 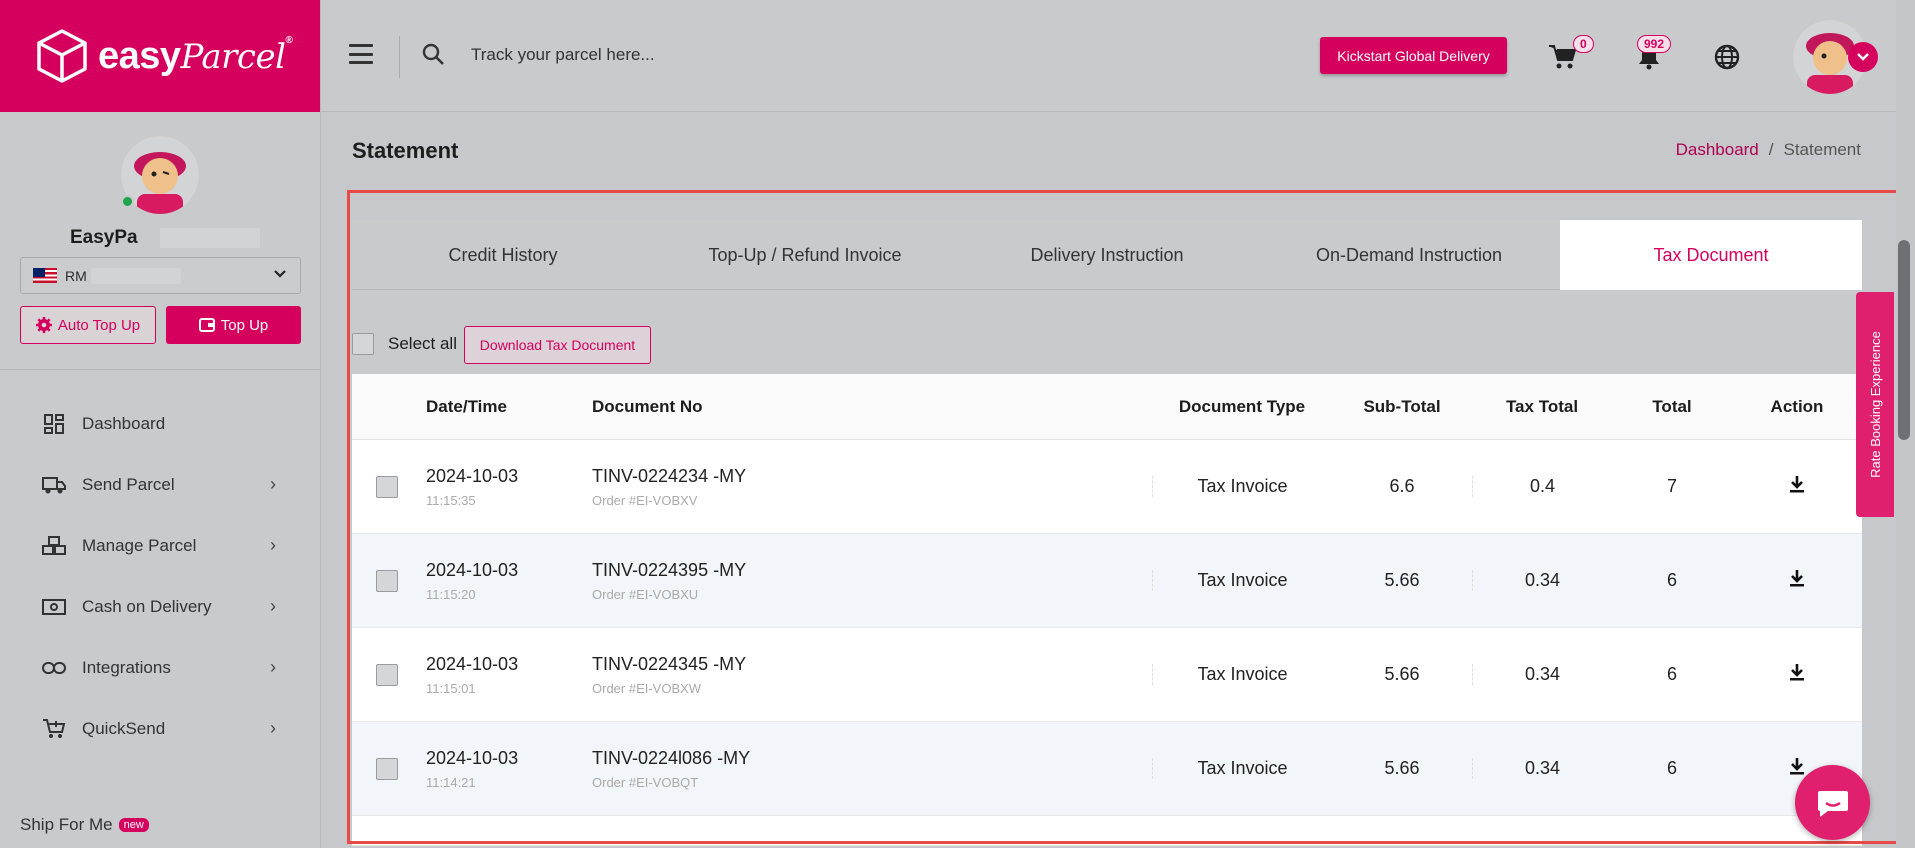 I want to click on rate-booking-experience-tab: Rate Booking Experience, so click(x=1875, y=404).